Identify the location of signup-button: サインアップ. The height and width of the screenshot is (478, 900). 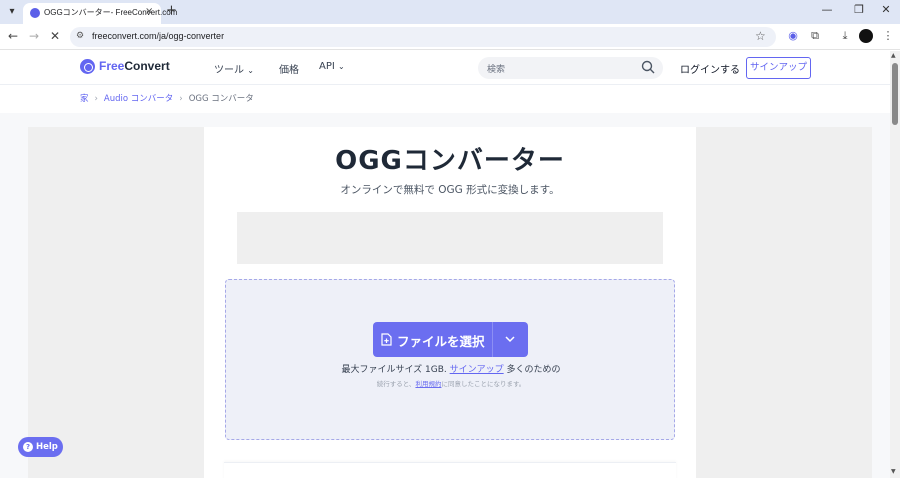
(778, 68).